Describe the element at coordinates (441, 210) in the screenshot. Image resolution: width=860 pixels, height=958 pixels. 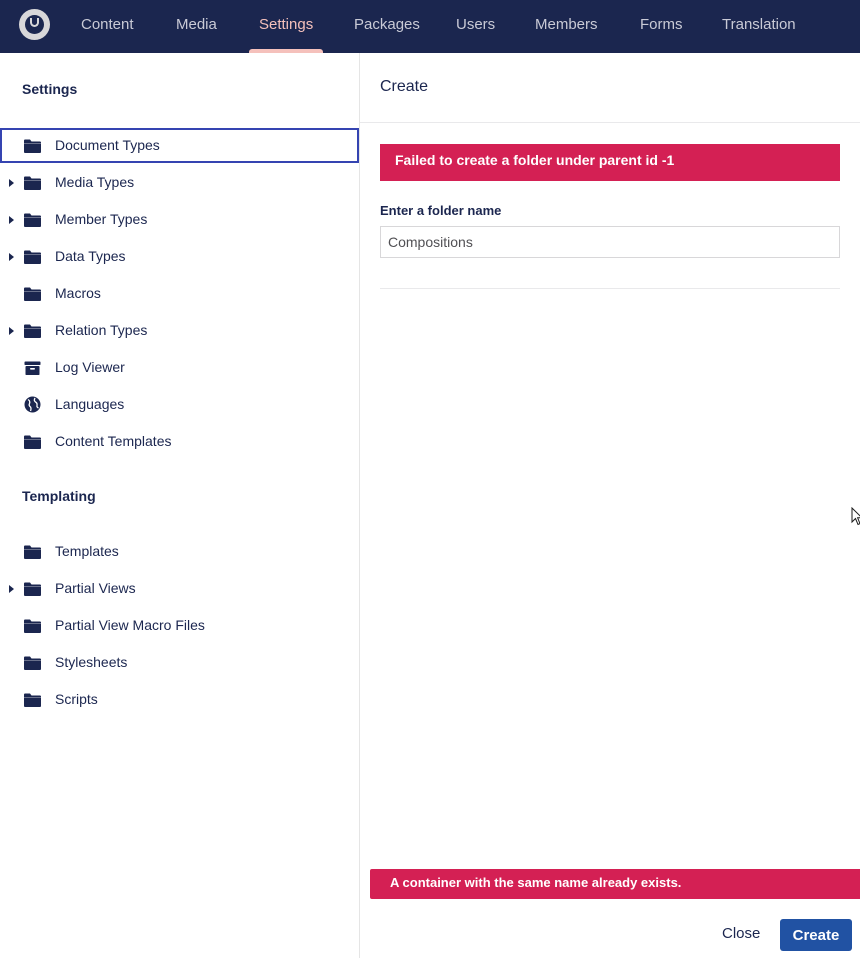
I see `folder-name-label: Enter a folder name` at that location.